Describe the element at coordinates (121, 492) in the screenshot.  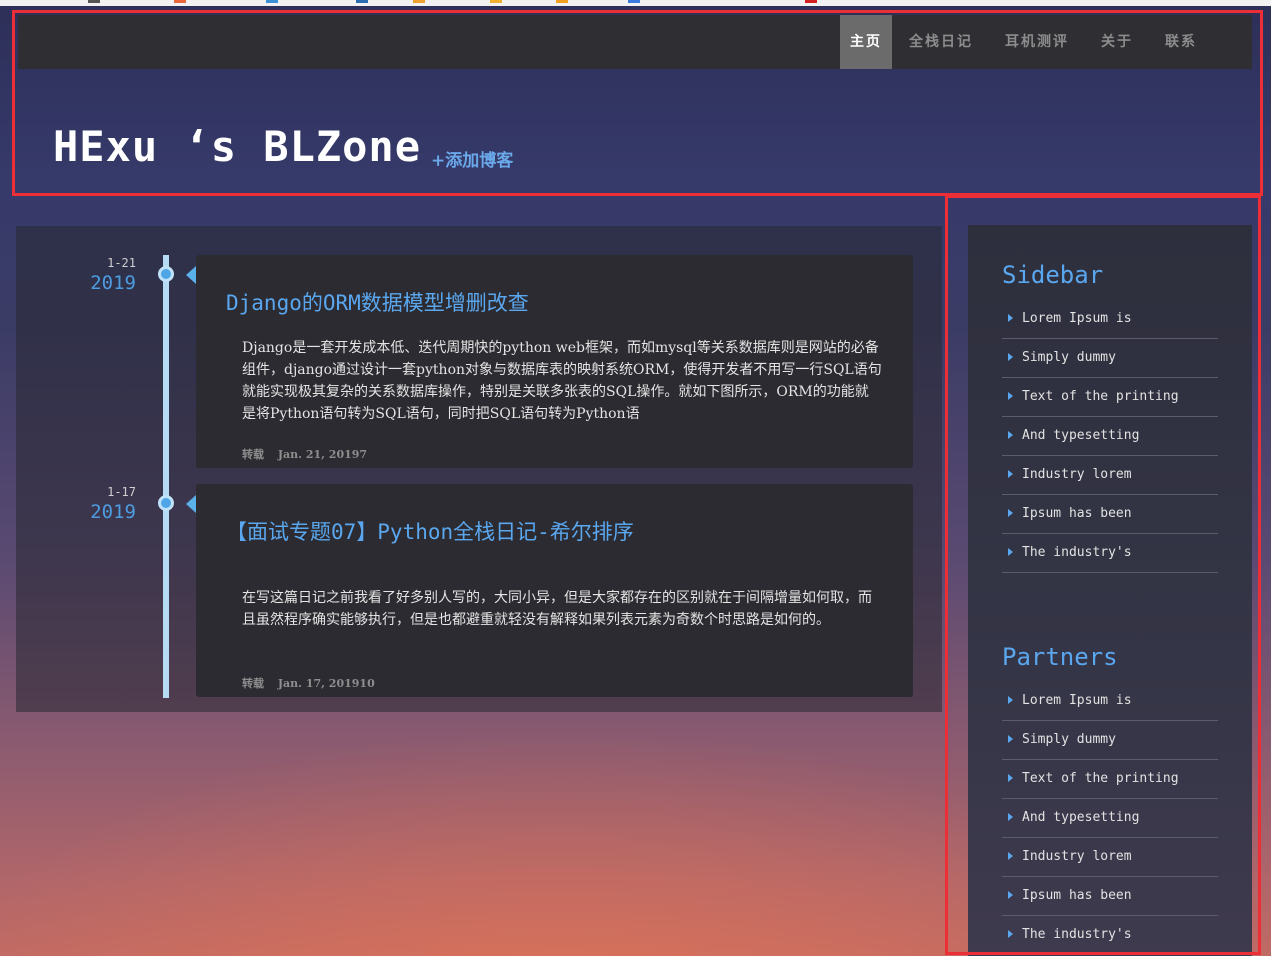
I see `post-date-month-day: 1-17` at that location.